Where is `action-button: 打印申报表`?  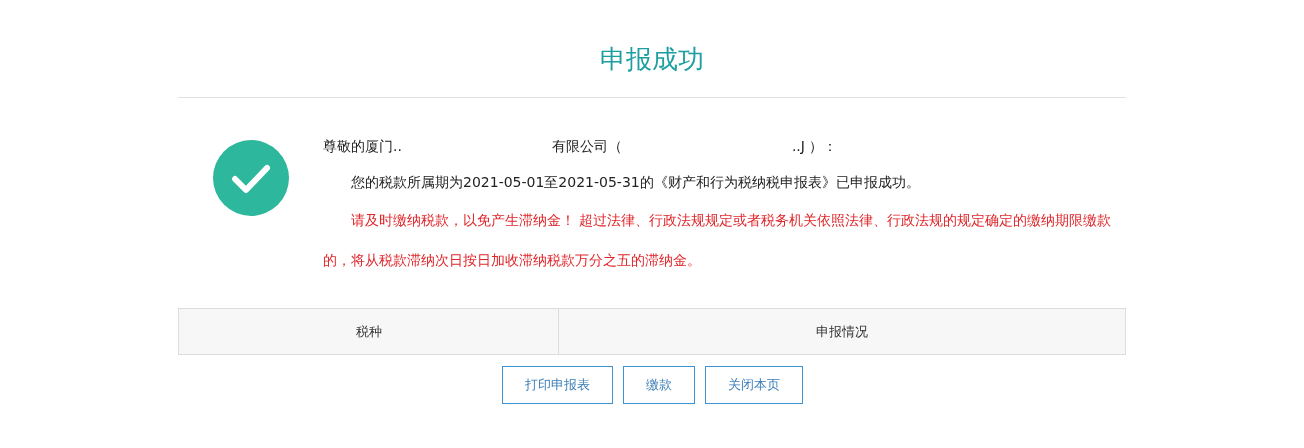
action-button: 打印申报表 is located at coordinates (557, 385).